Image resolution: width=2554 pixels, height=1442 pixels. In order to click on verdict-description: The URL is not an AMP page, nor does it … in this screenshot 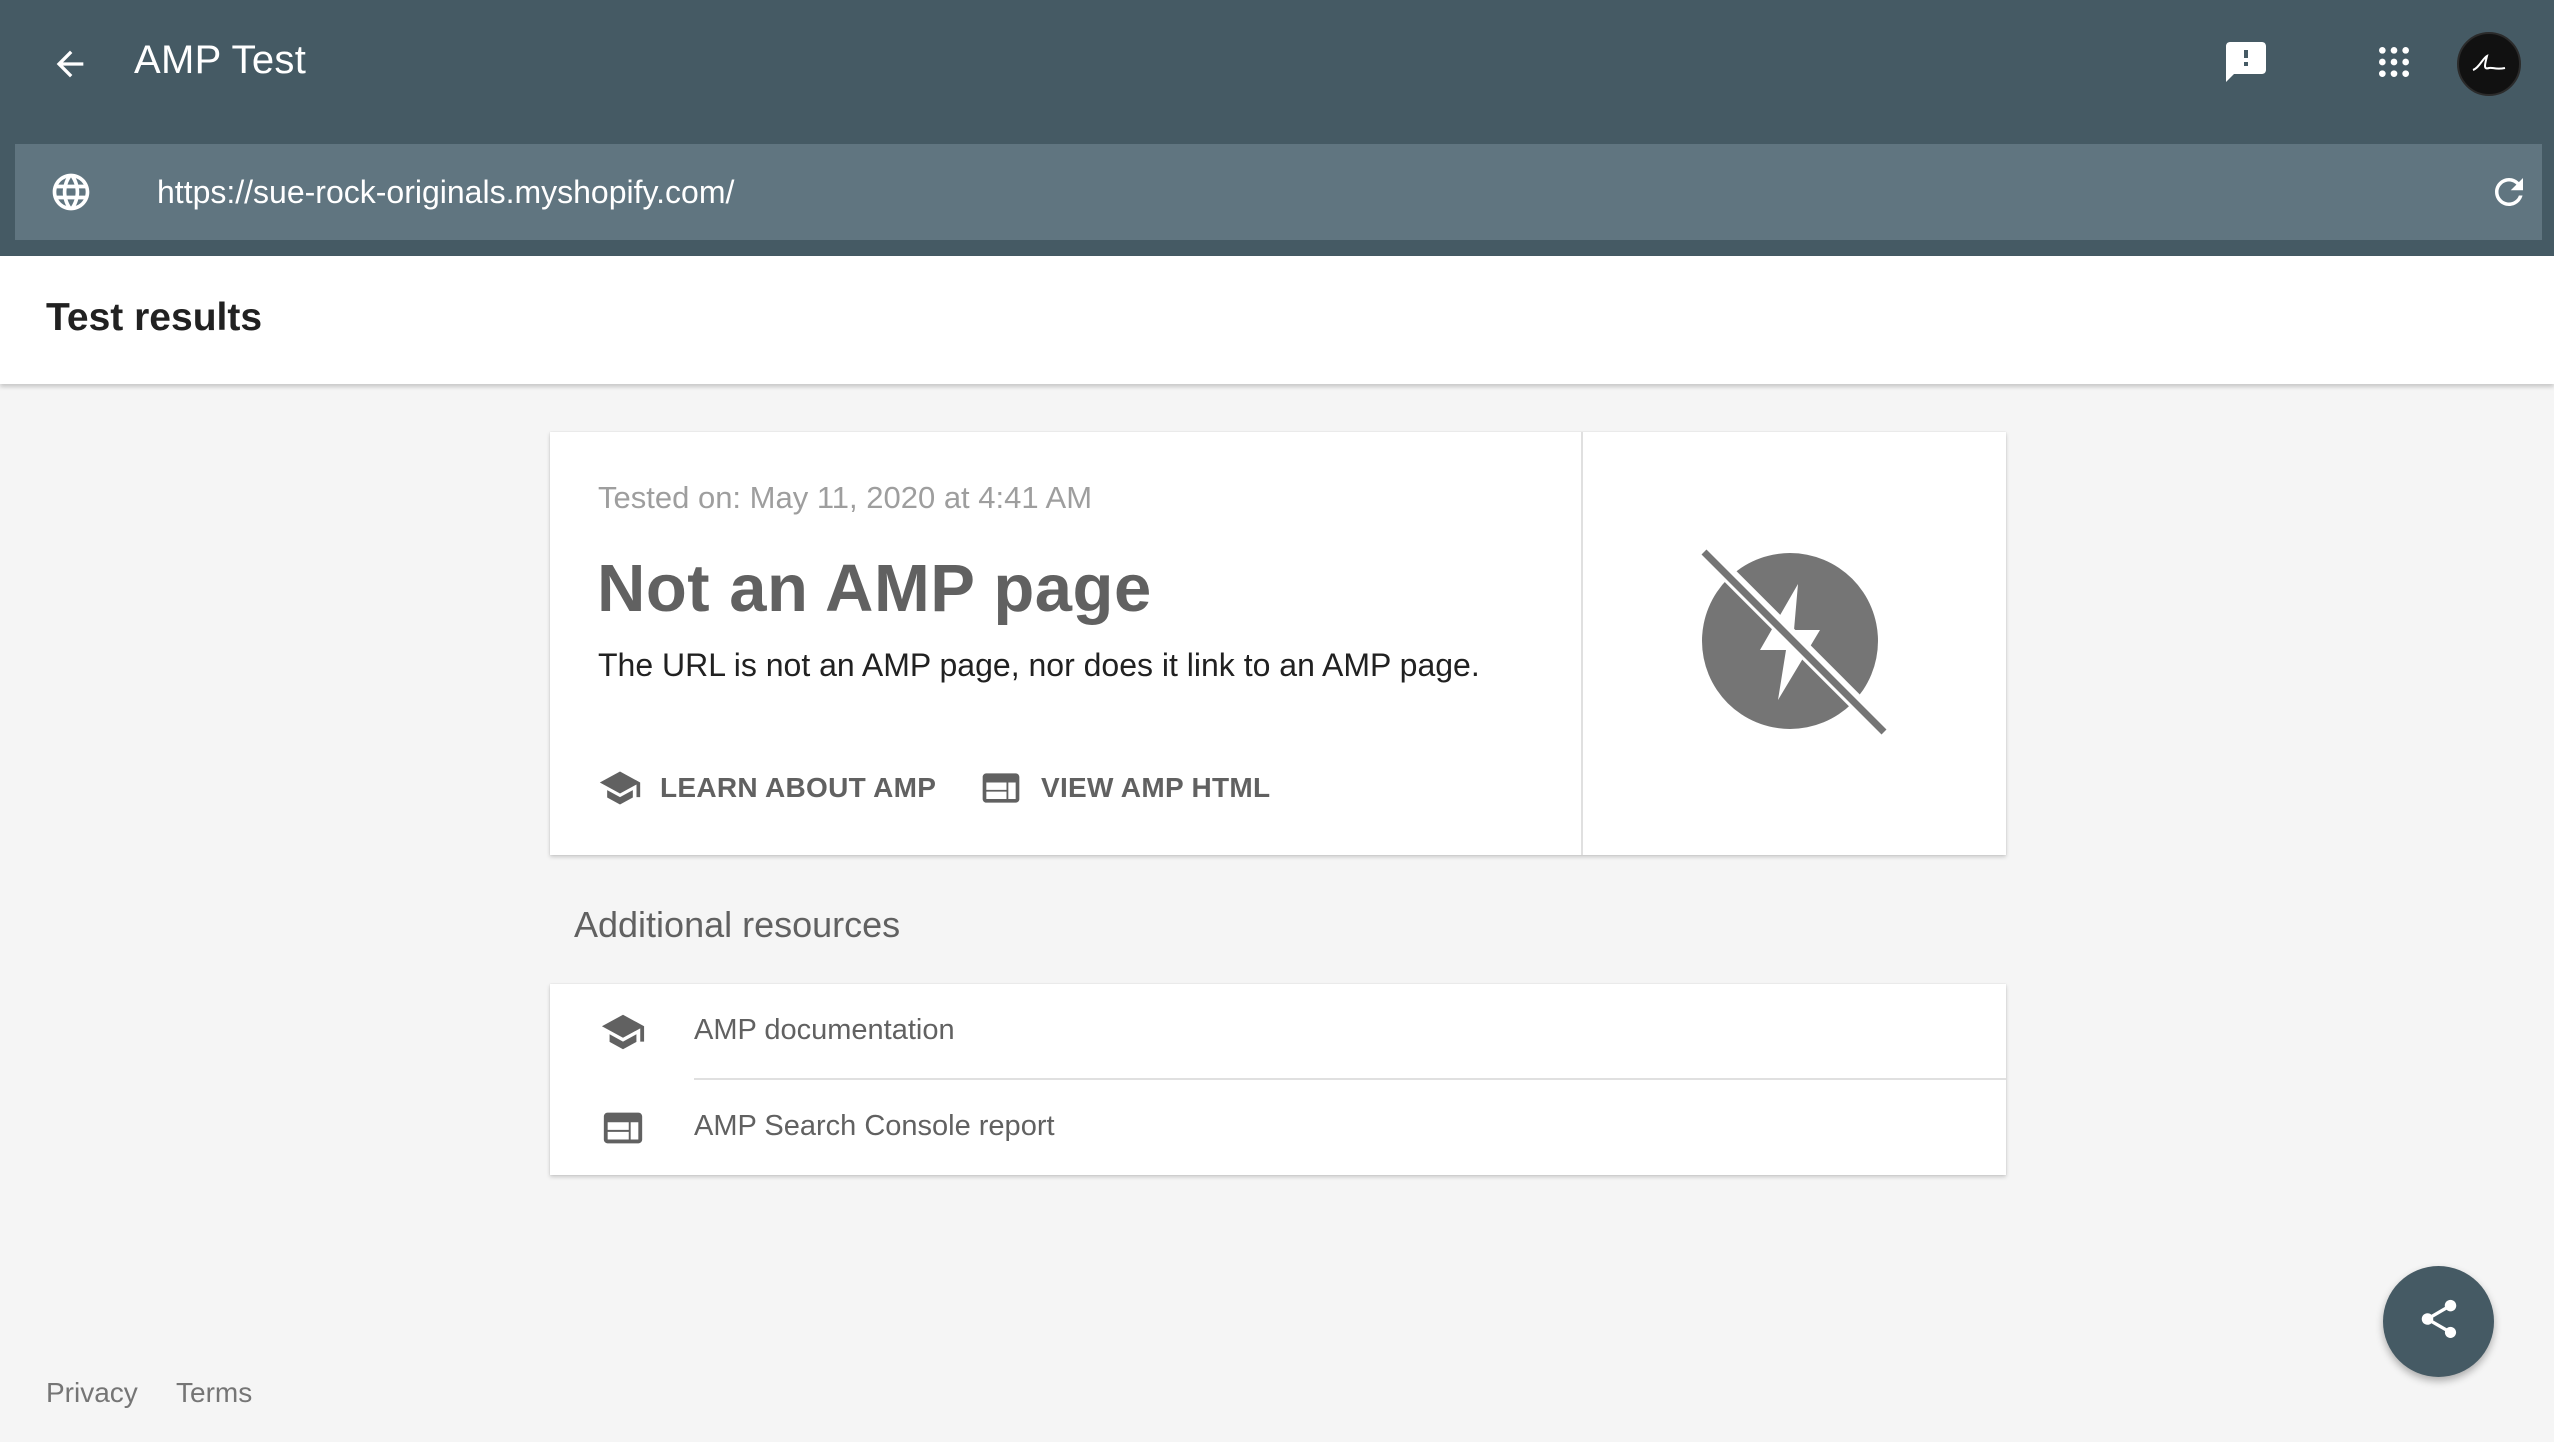, I will do `click(1039, 665)`.